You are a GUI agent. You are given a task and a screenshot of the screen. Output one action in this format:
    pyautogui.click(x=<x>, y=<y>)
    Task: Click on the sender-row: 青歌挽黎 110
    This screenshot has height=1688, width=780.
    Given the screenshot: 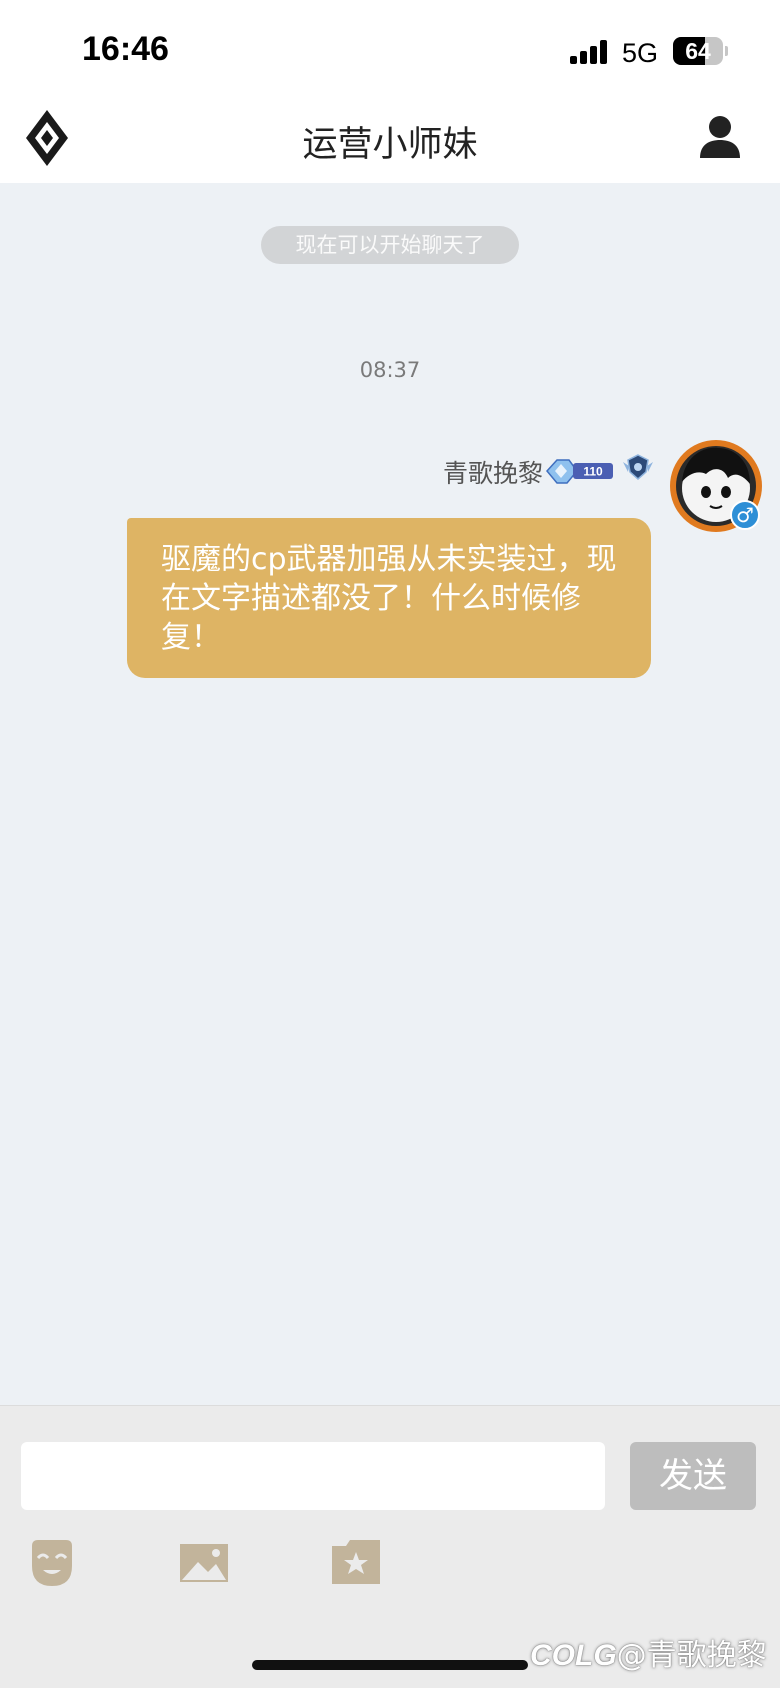 What is the action you would take?
    pyautogui.click(x=517, y=470)
    